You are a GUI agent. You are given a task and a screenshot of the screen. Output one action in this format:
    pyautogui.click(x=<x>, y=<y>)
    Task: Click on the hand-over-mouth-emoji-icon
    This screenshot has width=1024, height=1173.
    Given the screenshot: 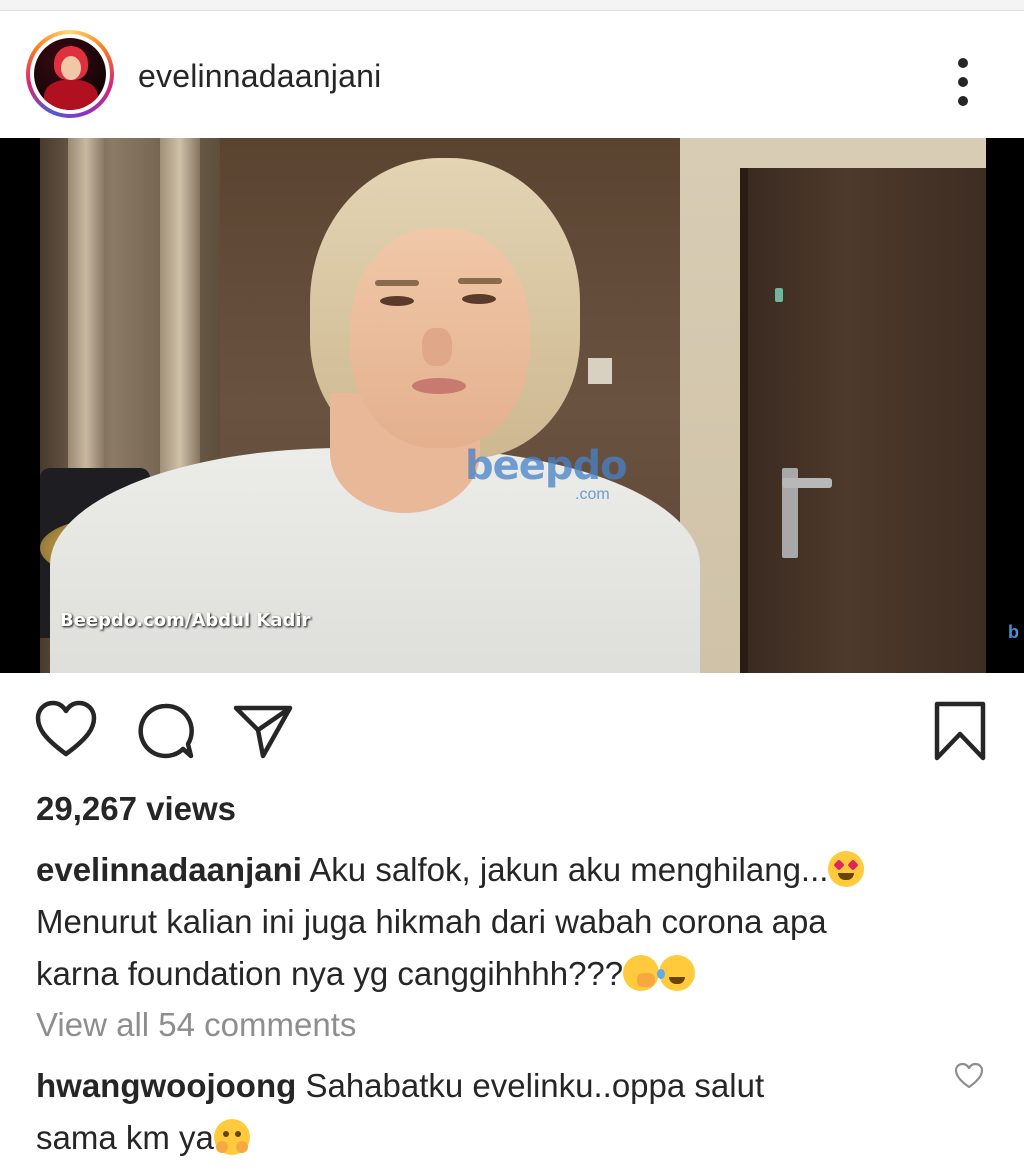 What is the action you would take?
    pyautogui.click(x=641, y=973)
    